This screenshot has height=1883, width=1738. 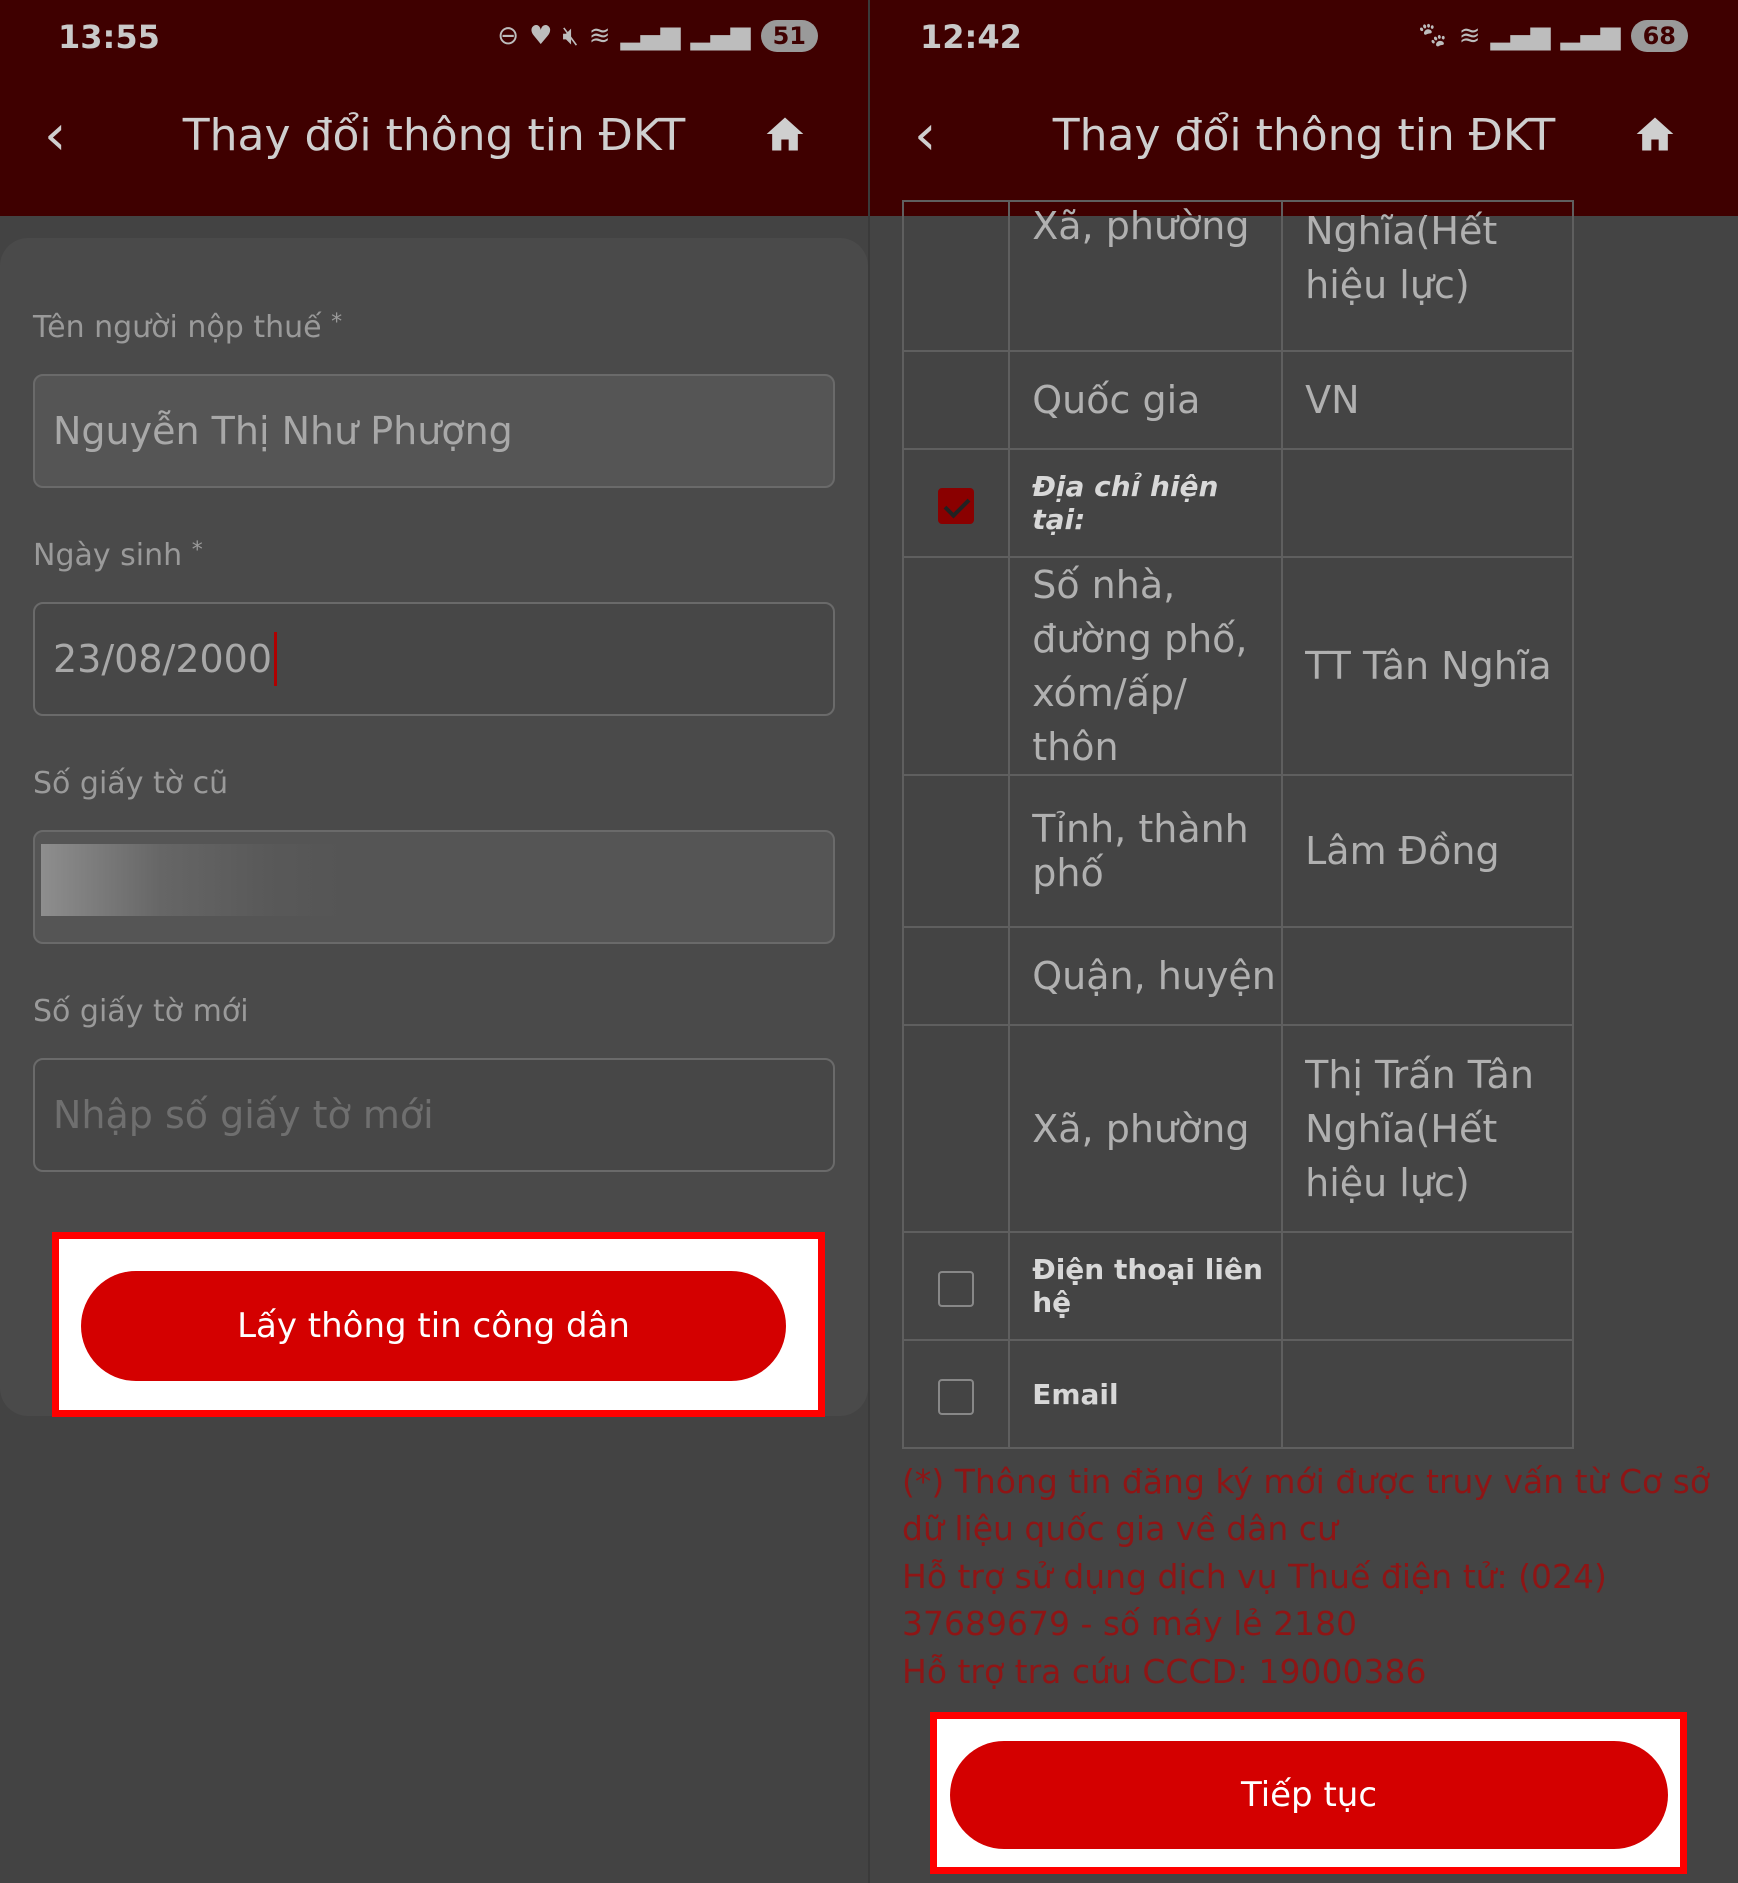 What do you see at coordinates (188, 327) in the screenshot?
I see `taxpayer-label: Tên người nộp thuế *` at bounding box center [188, 327].